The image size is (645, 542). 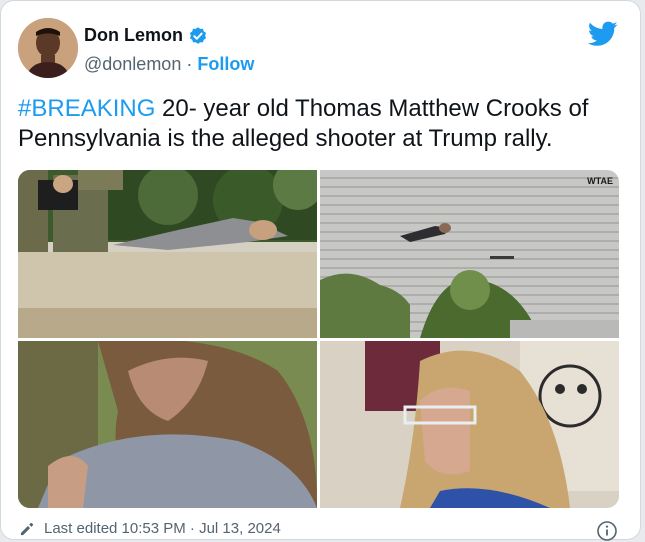 What do you see at coordinates (167, 424) in the screenshot?
I see `photo-yearbook` at bounding box center [167, 424].